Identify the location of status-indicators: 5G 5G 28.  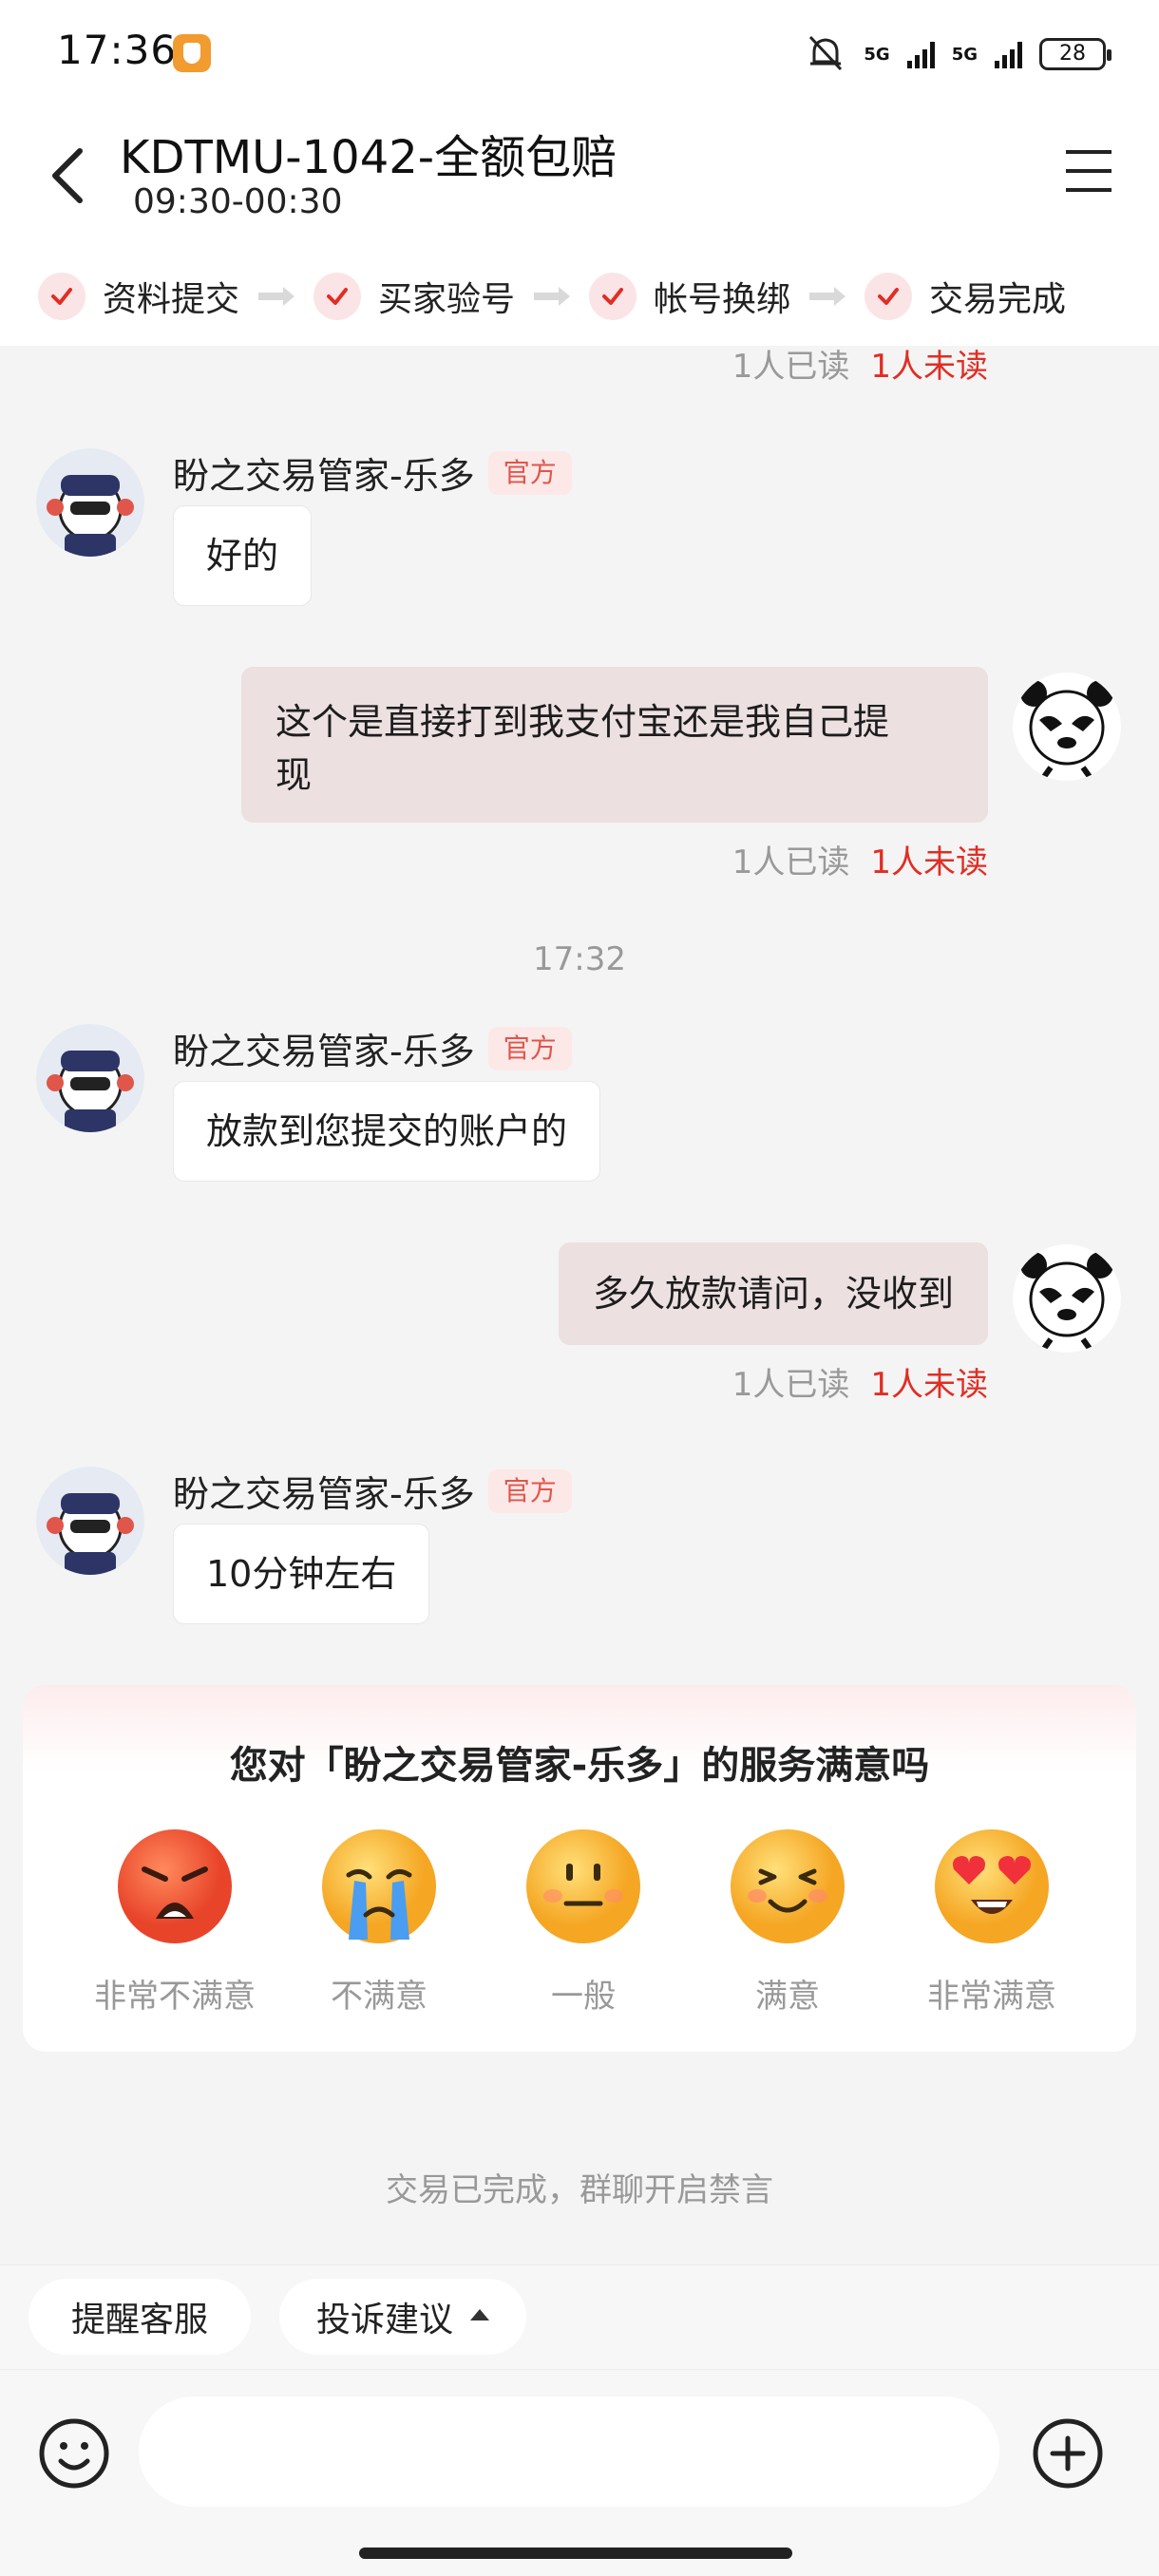
(958, 54).